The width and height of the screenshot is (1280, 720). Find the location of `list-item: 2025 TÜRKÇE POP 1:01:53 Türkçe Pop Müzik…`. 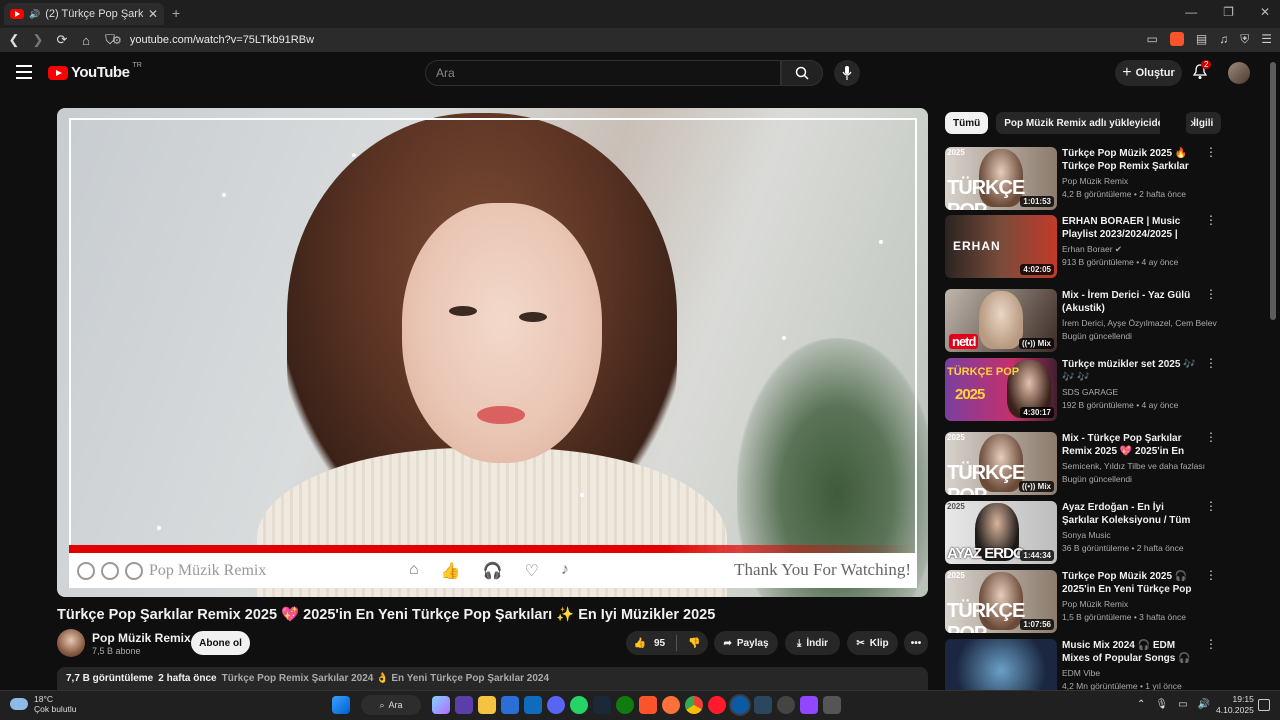

list-item: 2025 TÜRKÇE POP 1:01:53 Türkçe Pop Müzik… is located at coordinates (1082, 179).